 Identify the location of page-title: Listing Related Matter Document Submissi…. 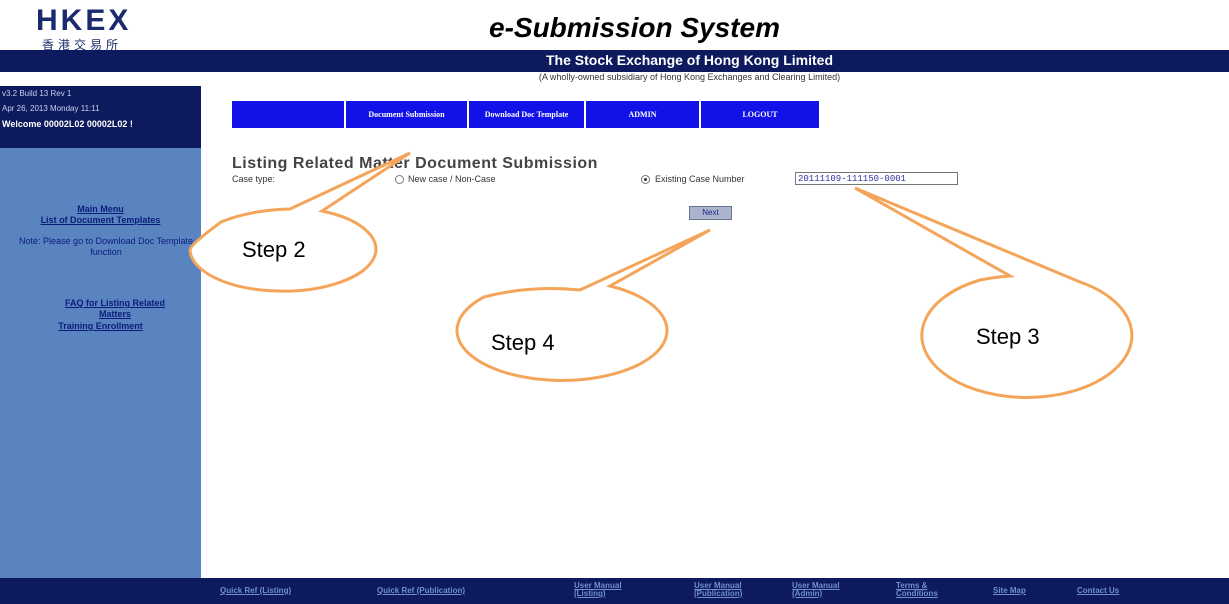
(415, 163).